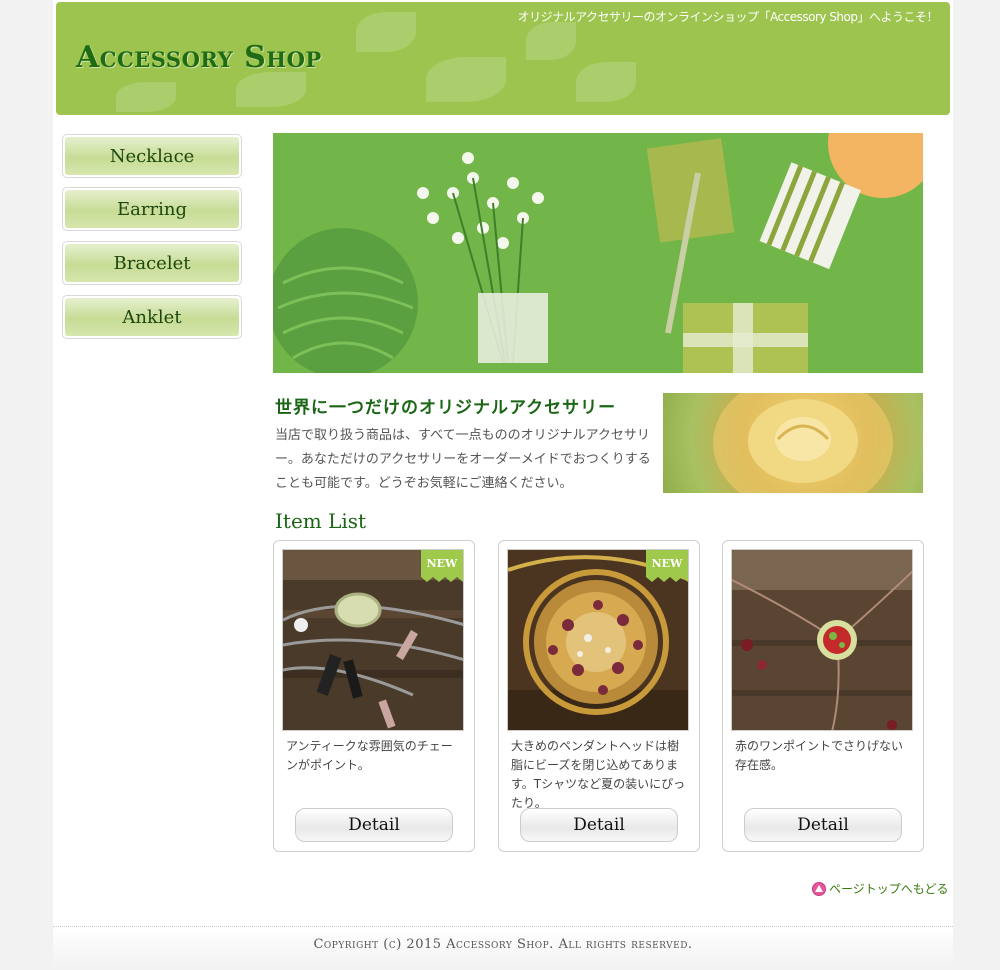 This screenshot has height=970, width=1000. I want to click on rose-illustration, so click(803, 443).